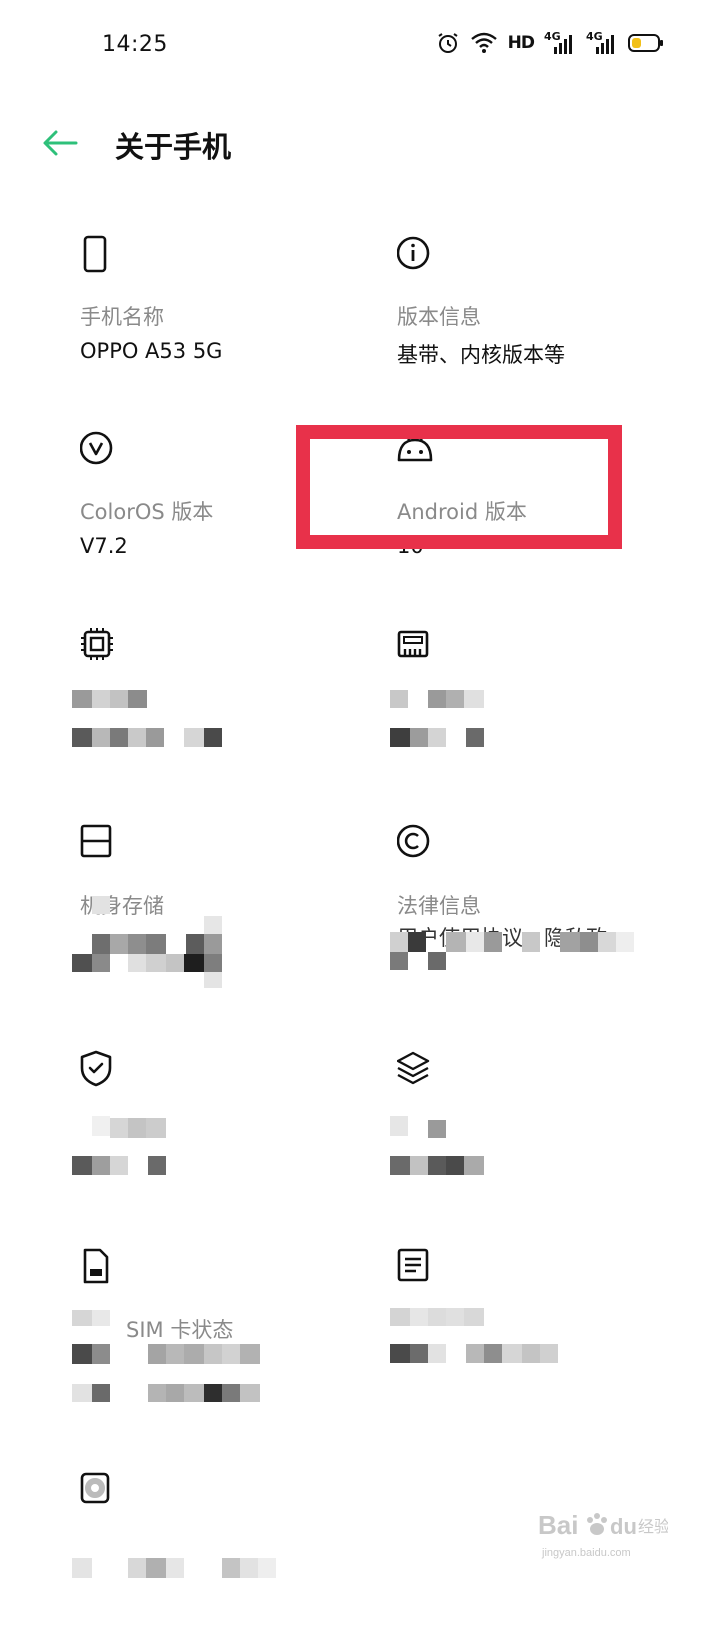 The height and width of the screenshot is (1630, 720). Describe the element at coordinates (413, 1069) in the screenshot. I see `layers-icon` at that location.